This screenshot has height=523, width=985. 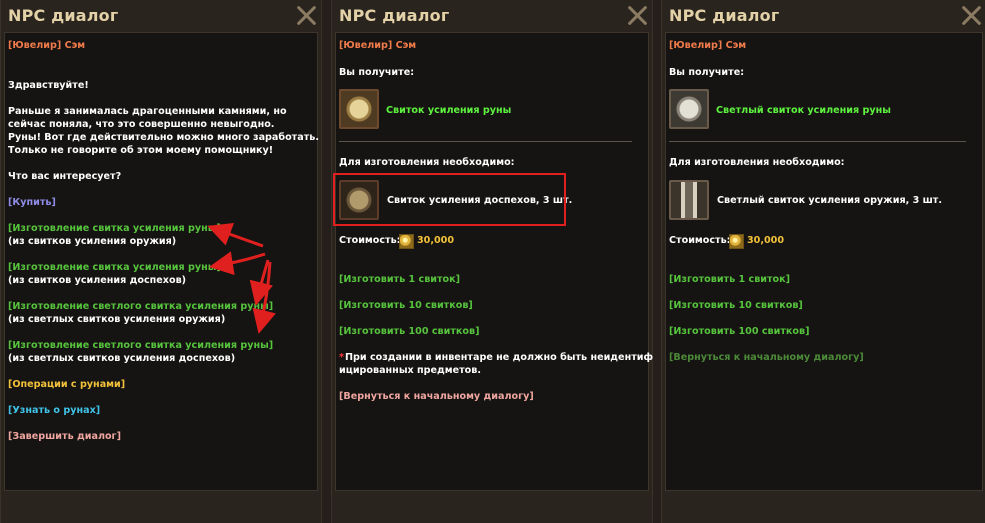 What do you see at coordinates (122, 358) in the screenshot?
I see `craft-option-subtext: (из светлых свитков усиления доспехов)` at bounding box center [122, 358].